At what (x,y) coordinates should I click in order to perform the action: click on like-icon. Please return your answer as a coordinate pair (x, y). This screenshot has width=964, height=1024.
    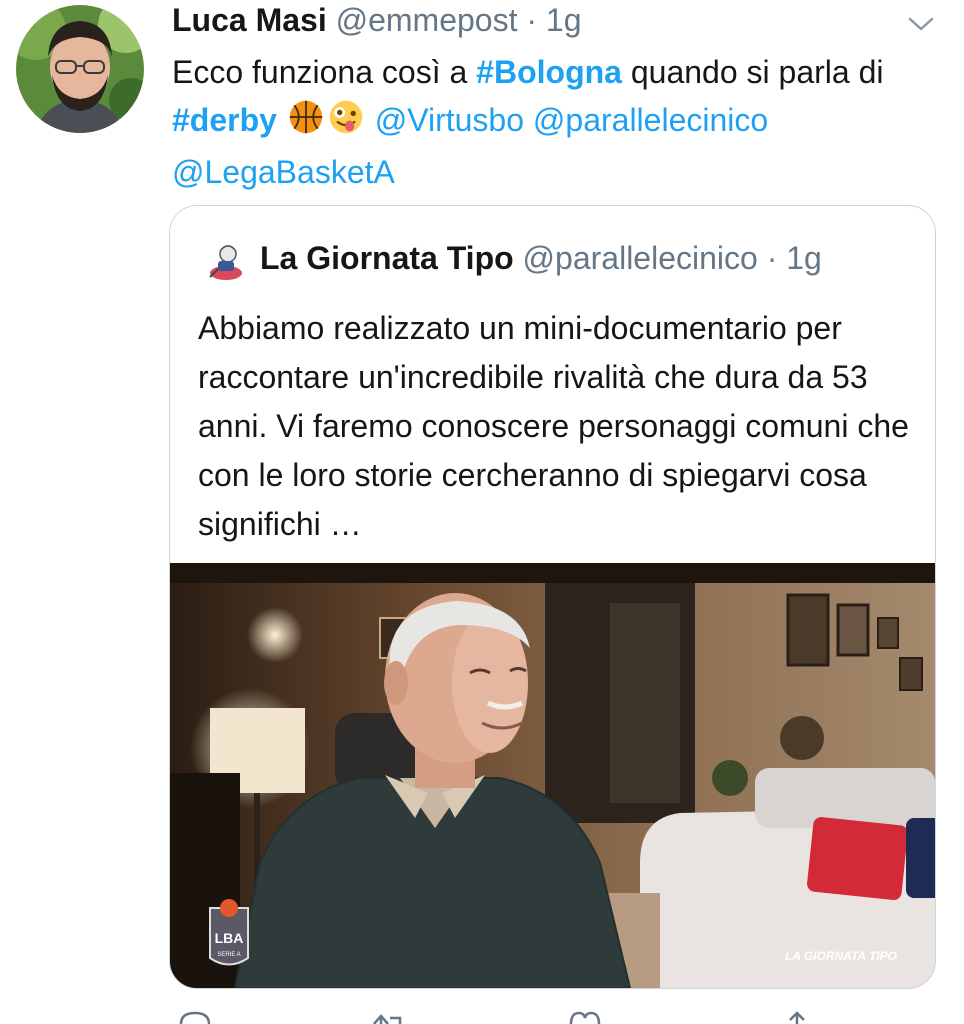
    Looking at the image, I should click on (585, 1017).